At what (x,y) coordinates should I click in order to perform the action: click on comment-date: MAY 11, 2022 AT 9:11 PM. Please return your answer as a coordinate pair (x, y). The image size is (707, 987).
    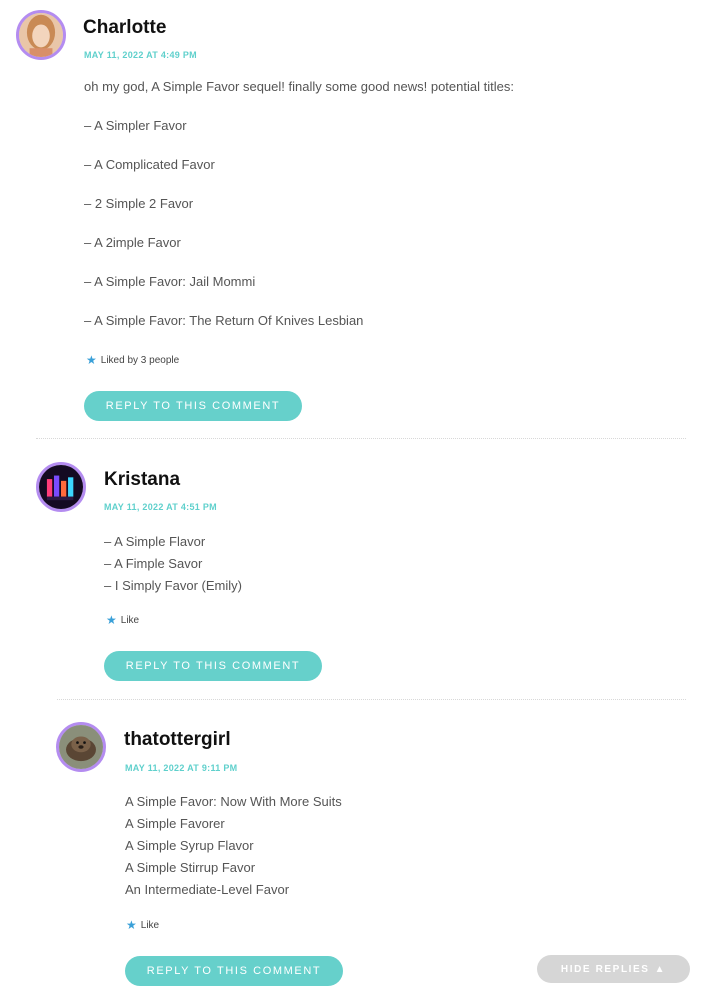
    Looking at the image, I should click on (181, 768).